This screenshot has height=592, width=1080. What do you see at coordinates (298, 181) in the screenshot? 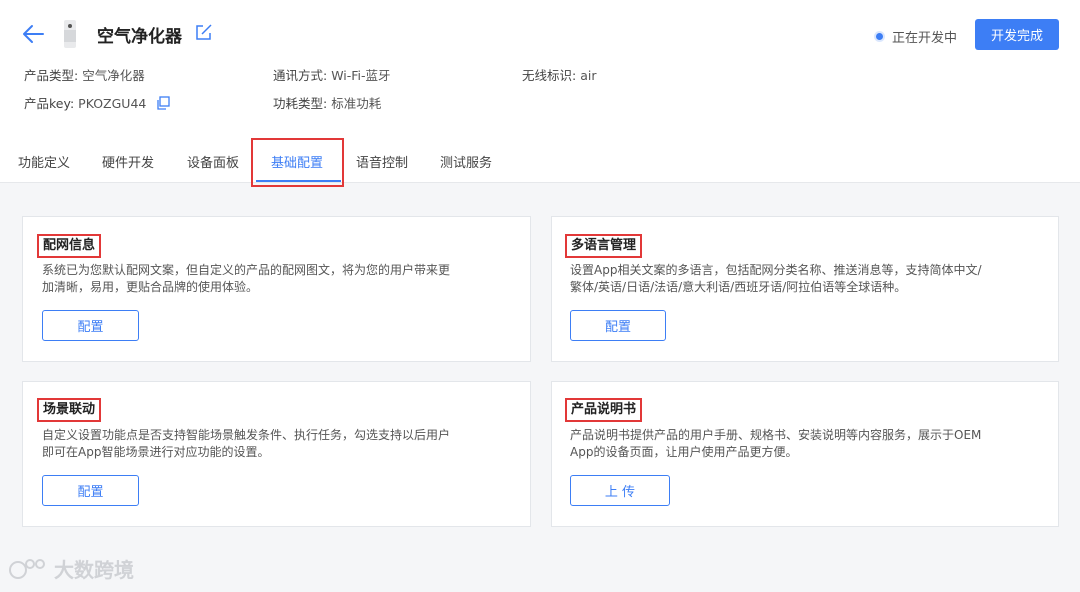
I see `active-tab-underline` at bounding box center [298, 181].